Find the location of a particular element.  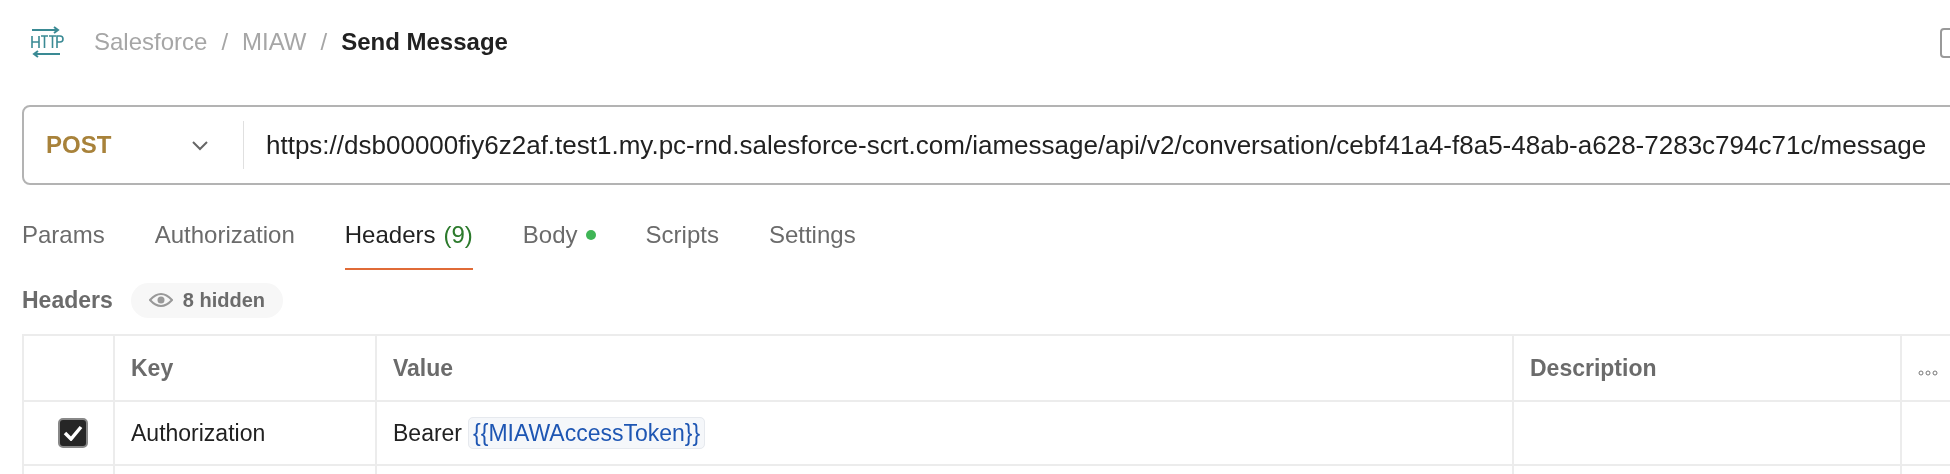

section-title: Headers is located at coordinates (67, 300).